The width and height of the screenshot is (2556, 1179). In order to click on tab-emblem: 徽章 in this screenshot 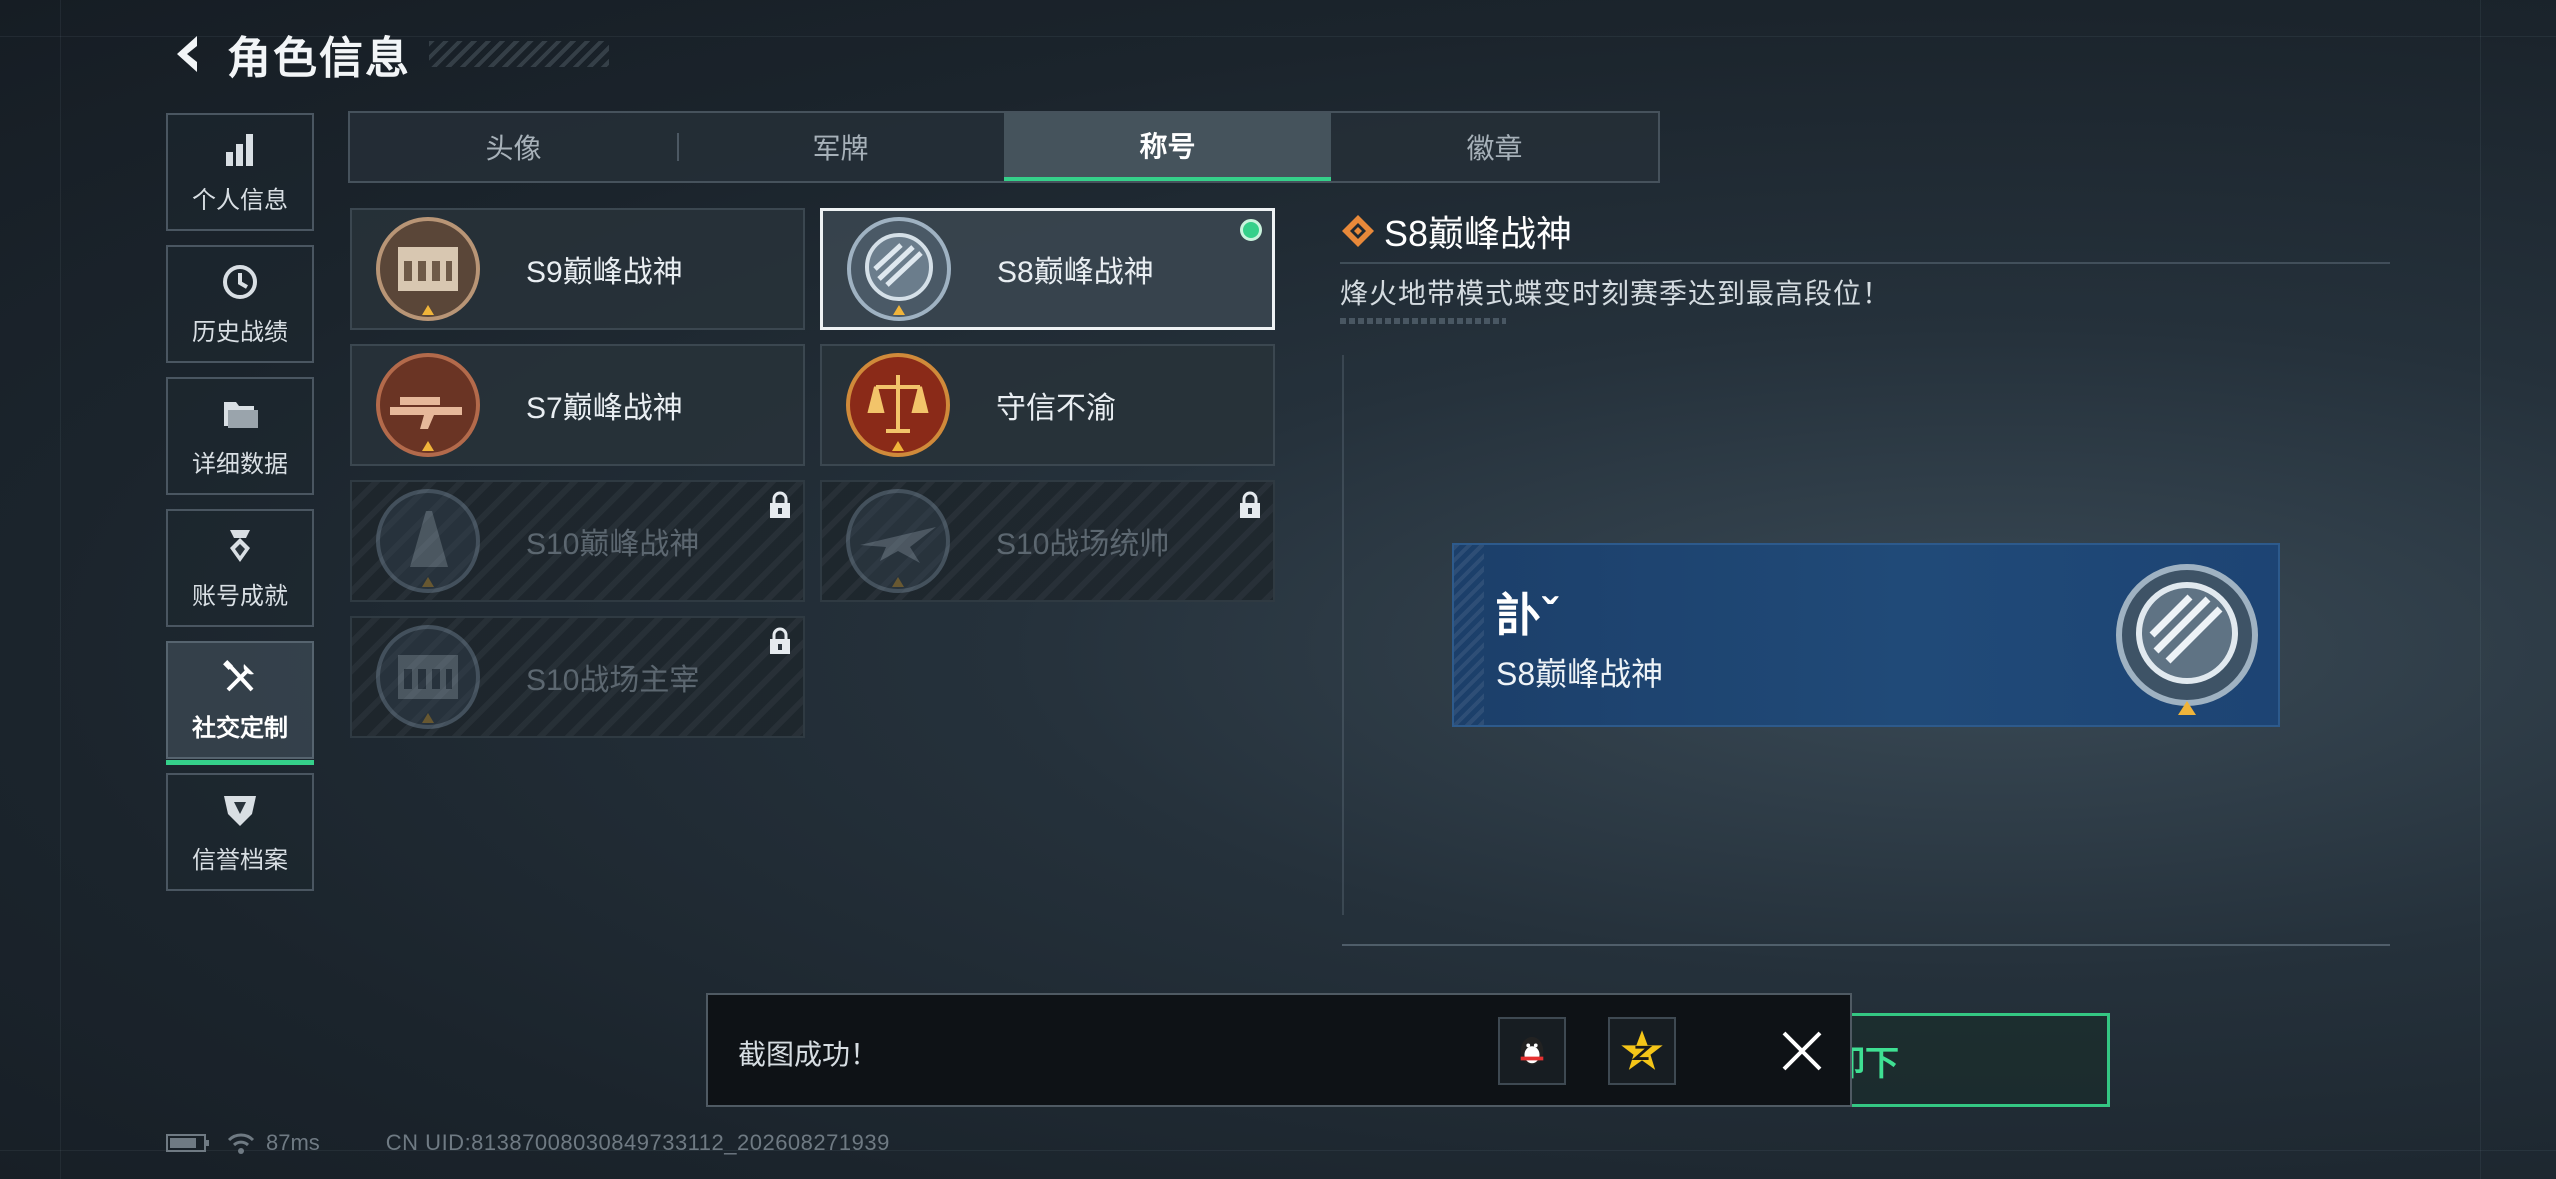, I will do `click(1494, 147)`.